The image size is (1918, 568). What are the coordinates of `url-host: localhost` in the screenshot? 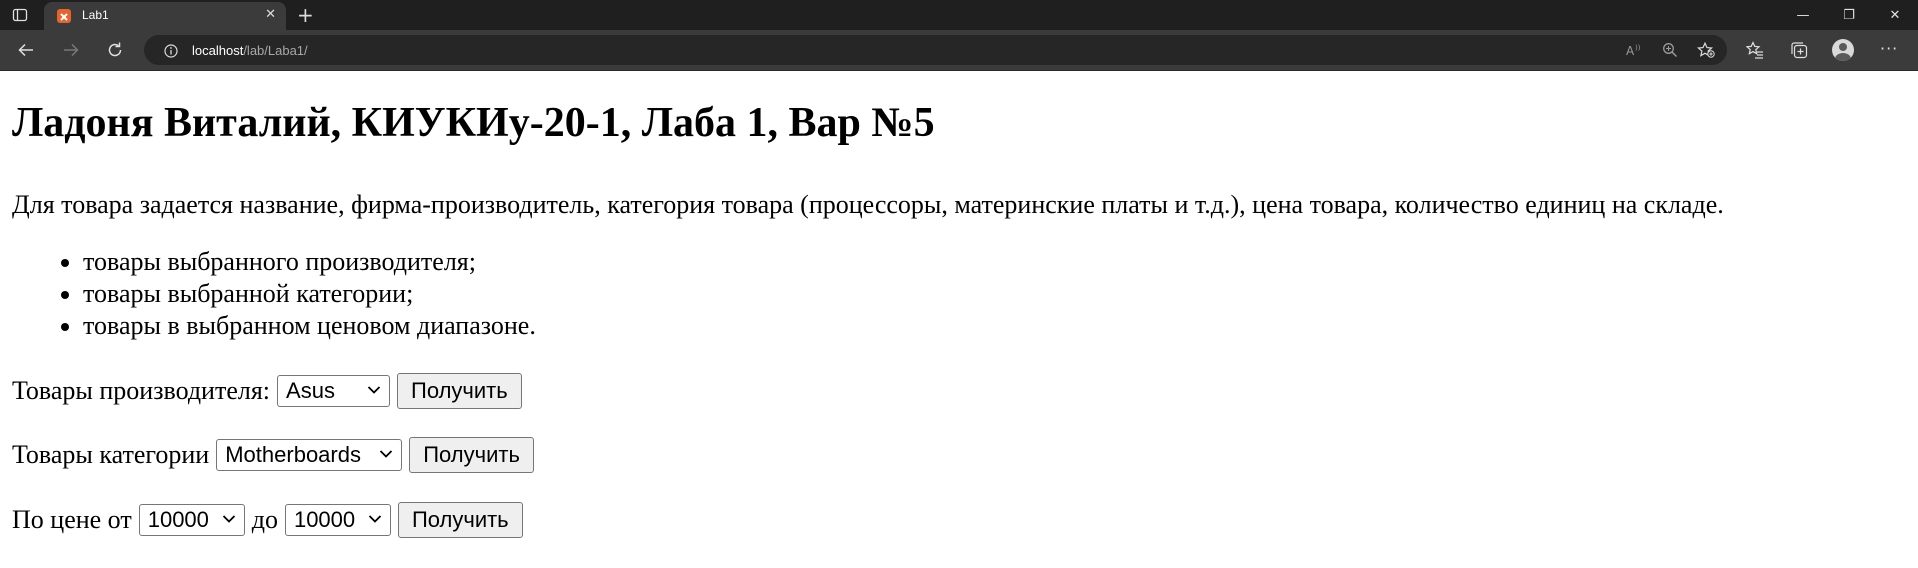 It's located at (218, 50).